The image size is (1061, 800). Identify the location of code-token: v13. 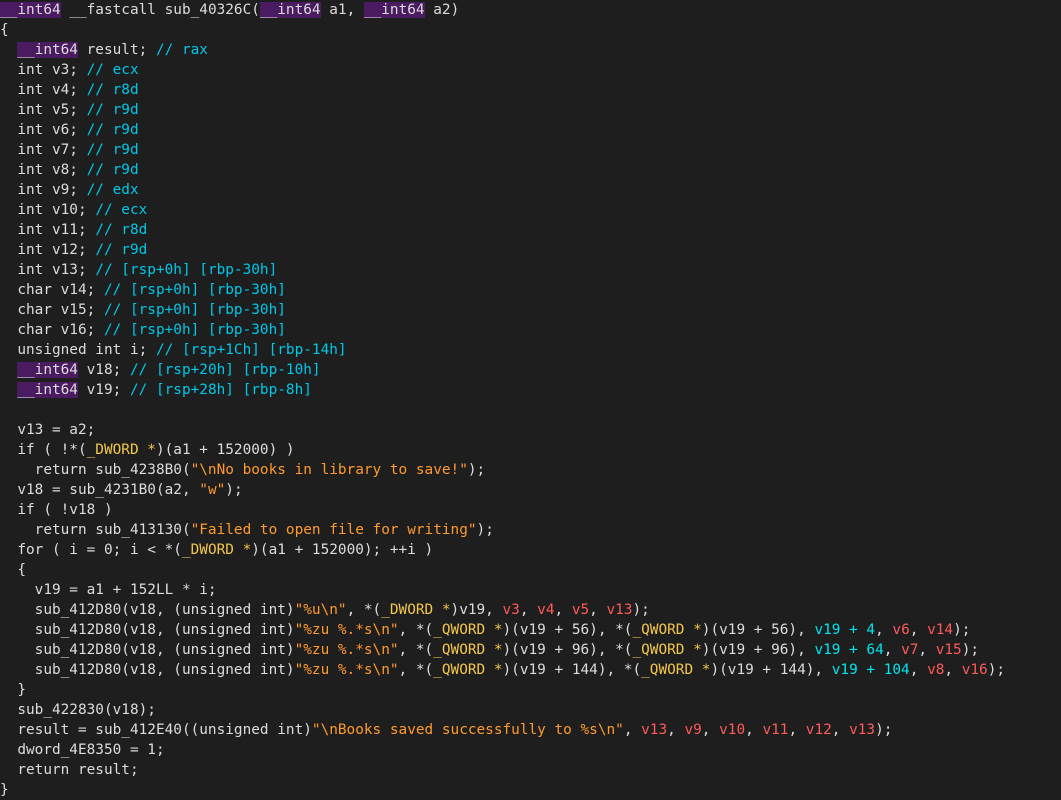
(619, 610).